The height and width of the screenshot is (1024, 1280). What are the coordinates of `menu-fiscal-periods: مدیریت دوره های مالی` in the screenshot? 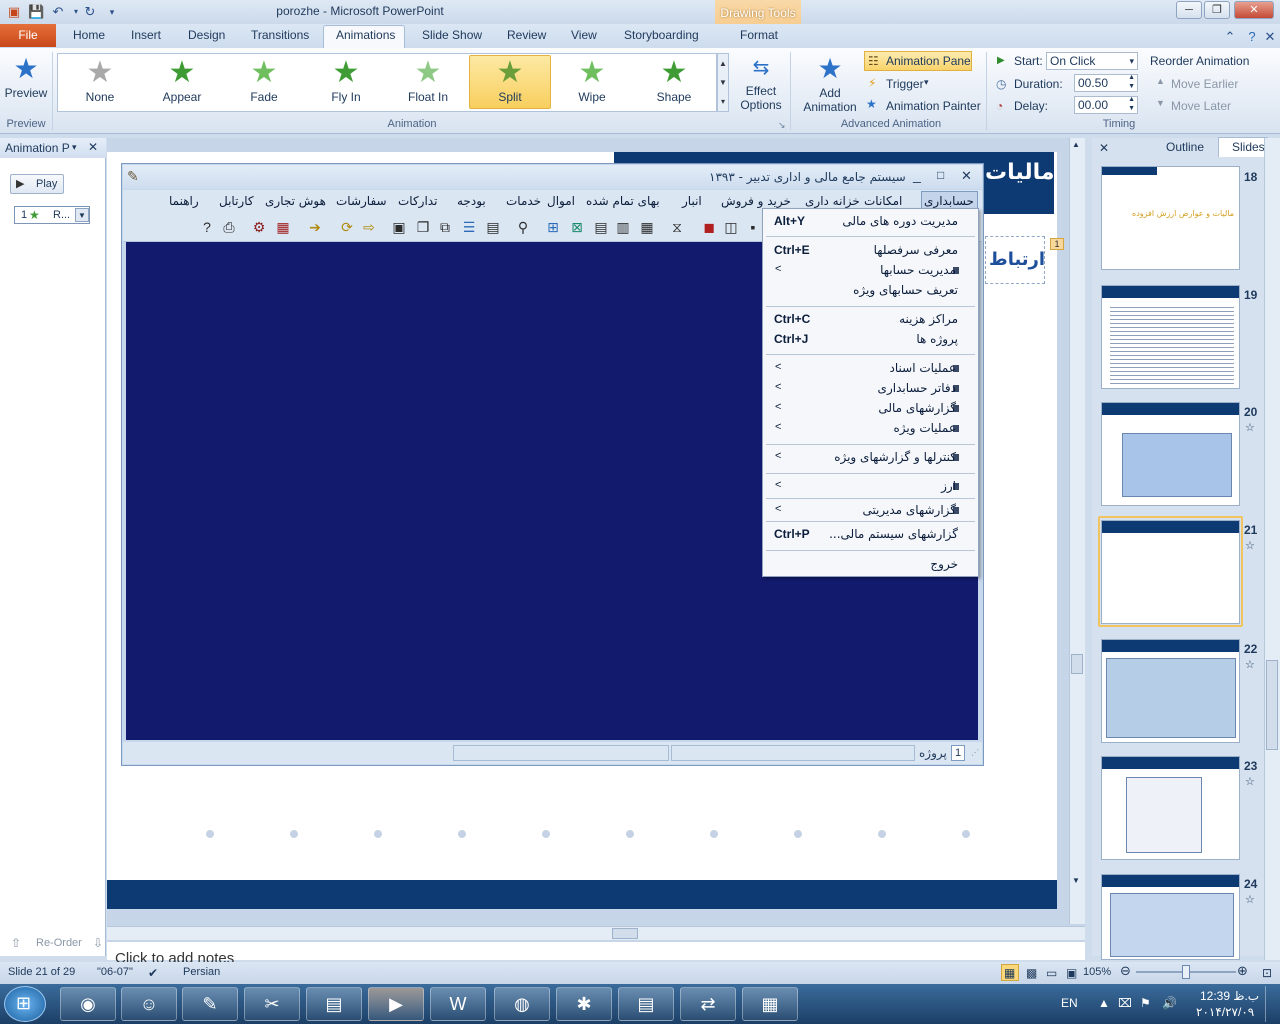 It's located at (900, 221).